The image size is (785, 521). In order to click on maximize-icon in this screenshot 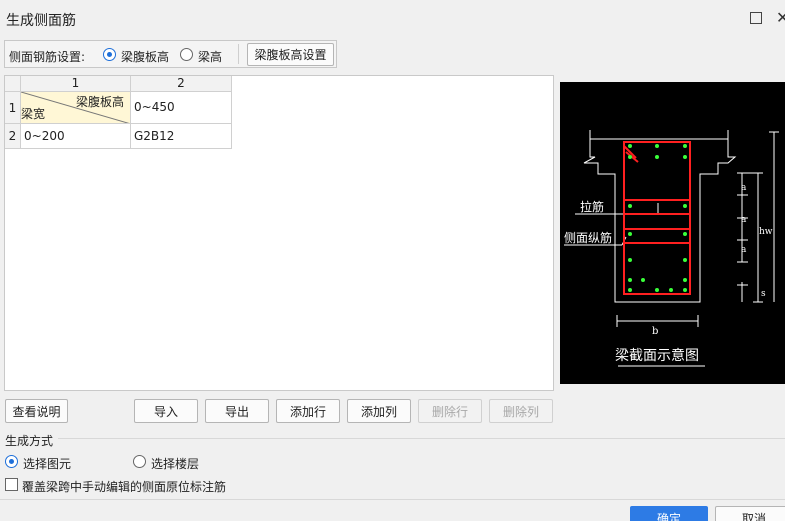, I will do `click(756, 18)`.